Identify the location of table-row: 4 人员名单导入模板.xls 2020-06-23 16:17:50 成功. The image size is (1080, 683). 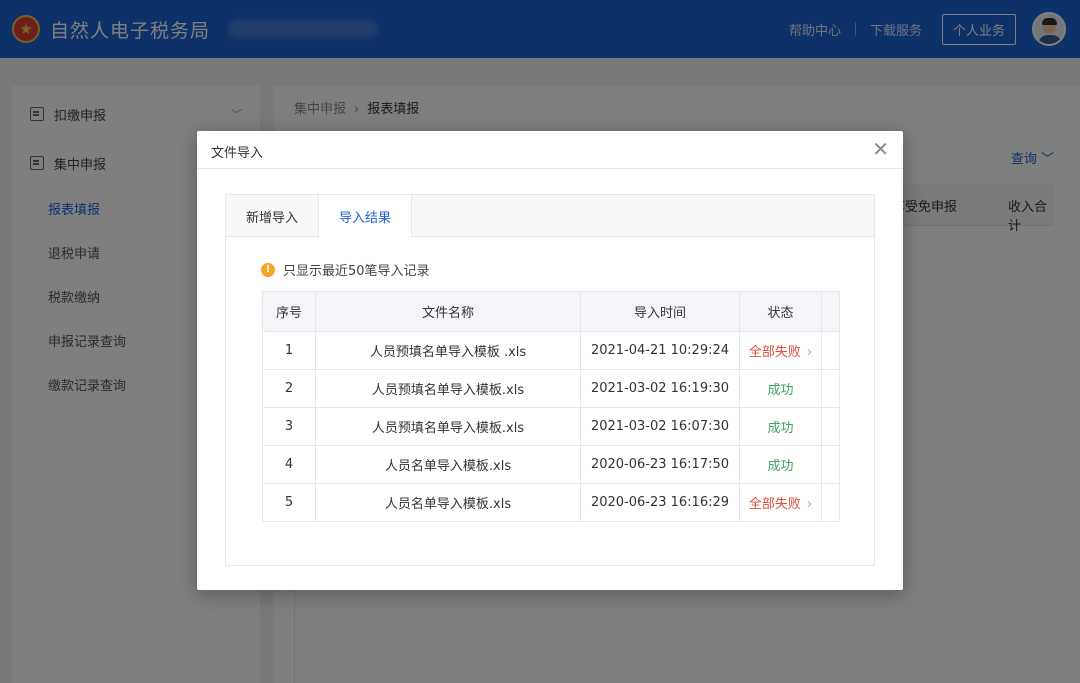
(551, 464).